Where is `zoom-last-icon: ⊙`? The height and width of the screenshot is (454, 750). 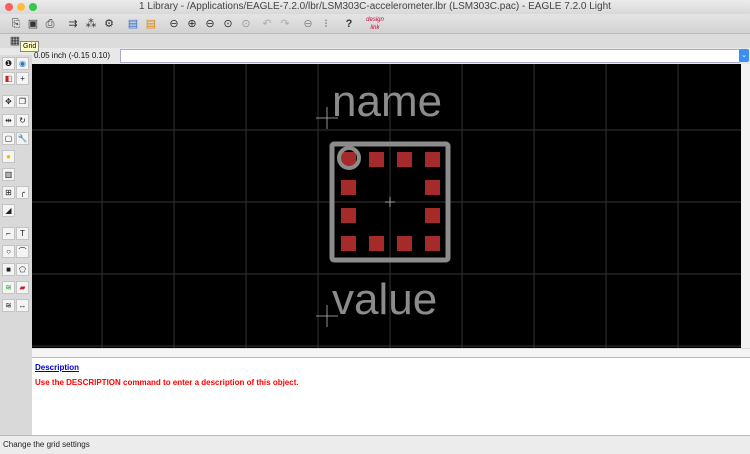 zoom-last-icon: ⊙ is located at coordinates (246, 24).